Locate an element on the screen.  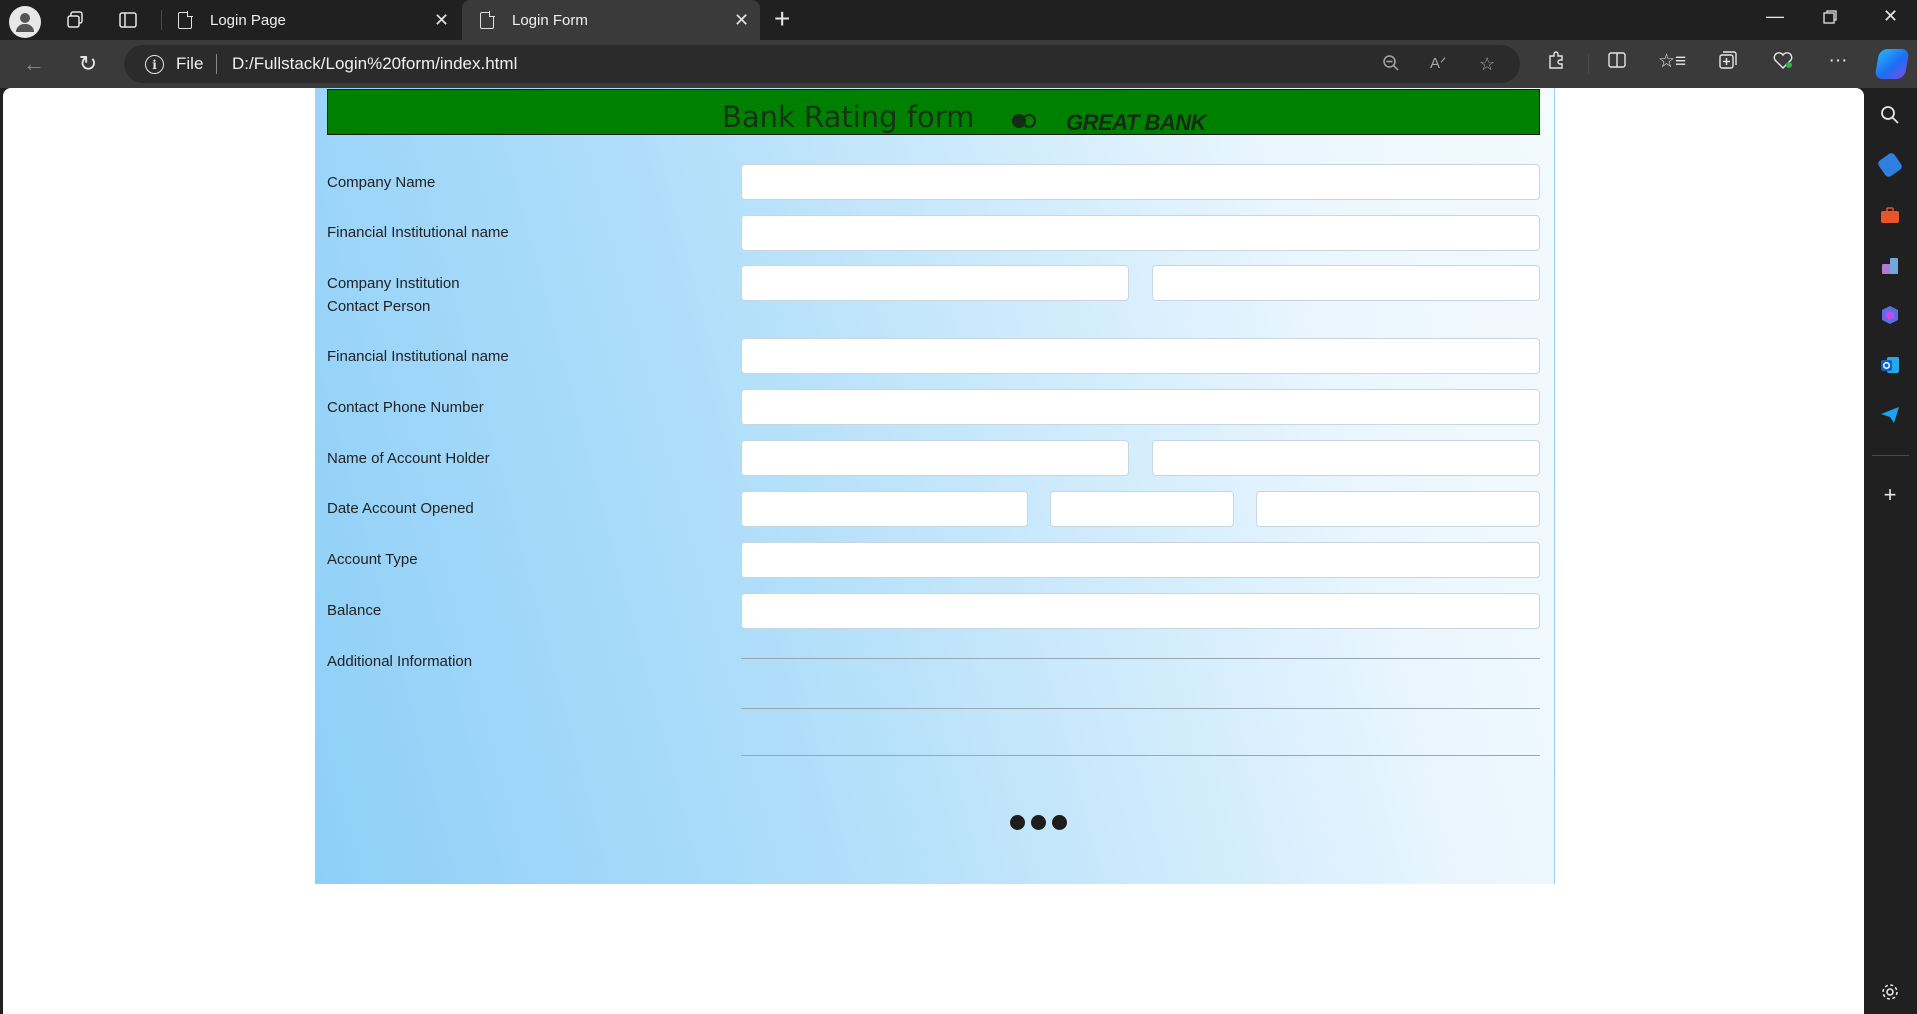
info-icon: i is located at coordinates (154, 64).